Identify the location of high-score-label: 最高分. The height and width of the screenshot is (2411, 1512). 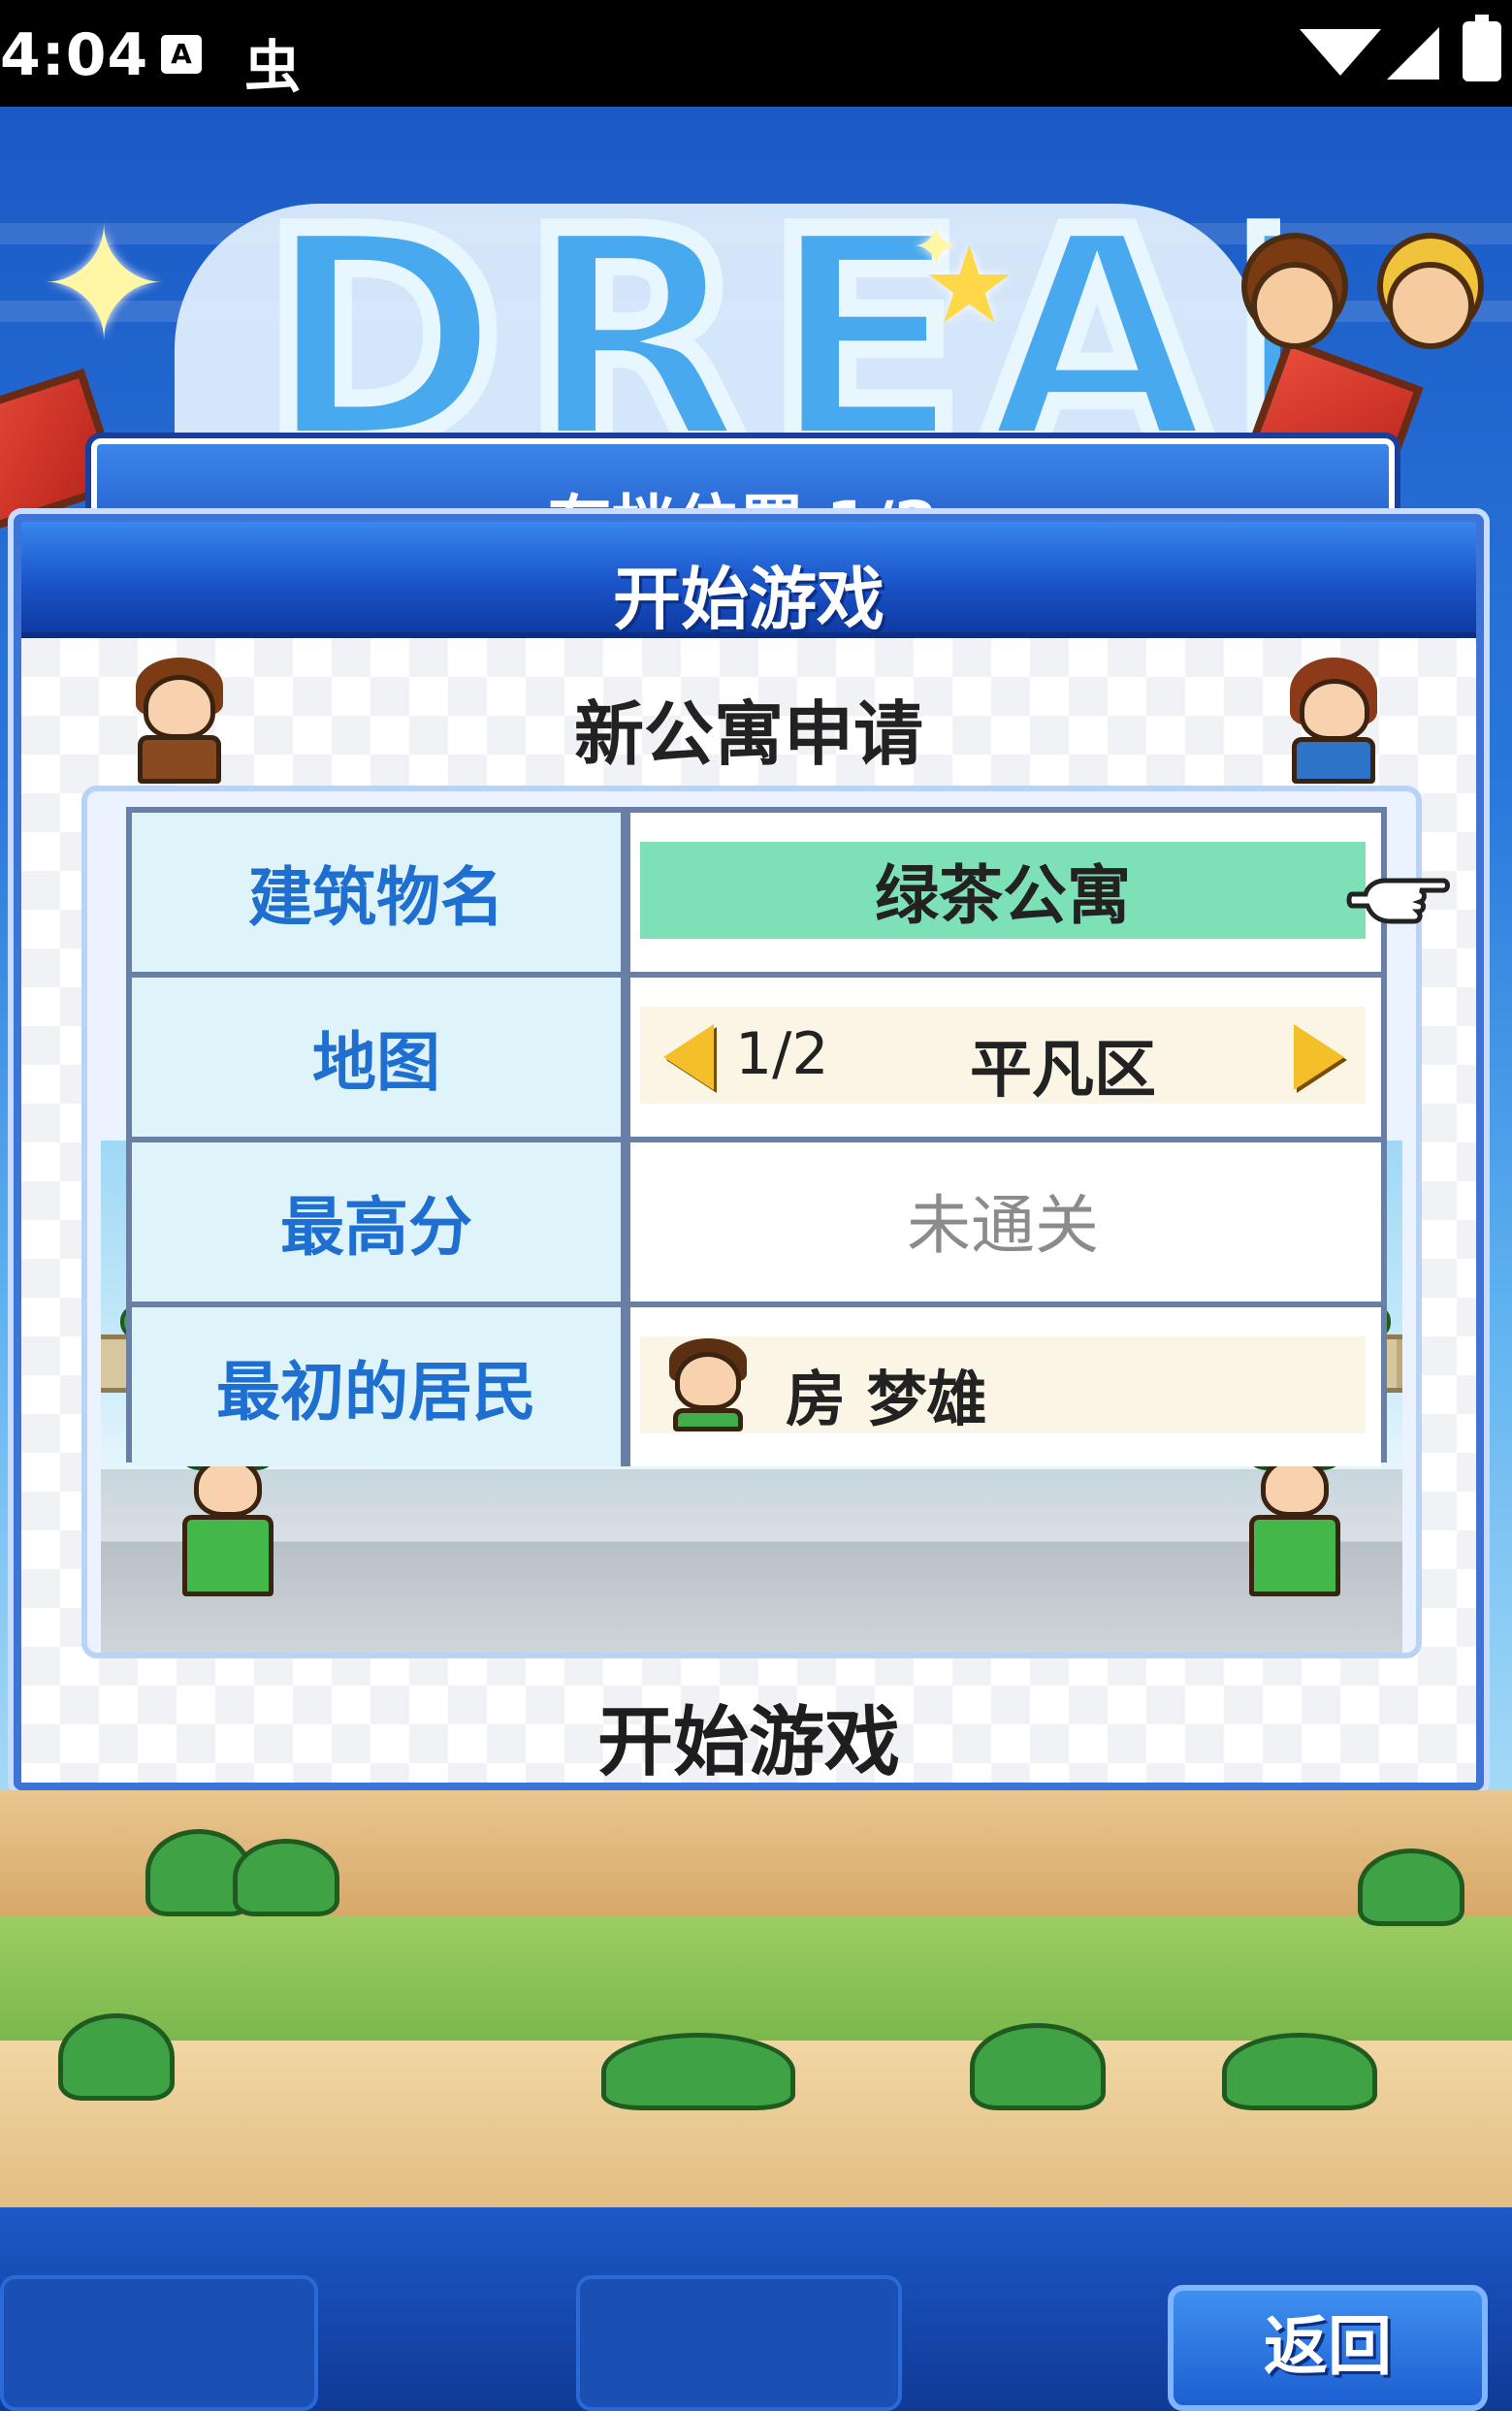
(381, 1222).